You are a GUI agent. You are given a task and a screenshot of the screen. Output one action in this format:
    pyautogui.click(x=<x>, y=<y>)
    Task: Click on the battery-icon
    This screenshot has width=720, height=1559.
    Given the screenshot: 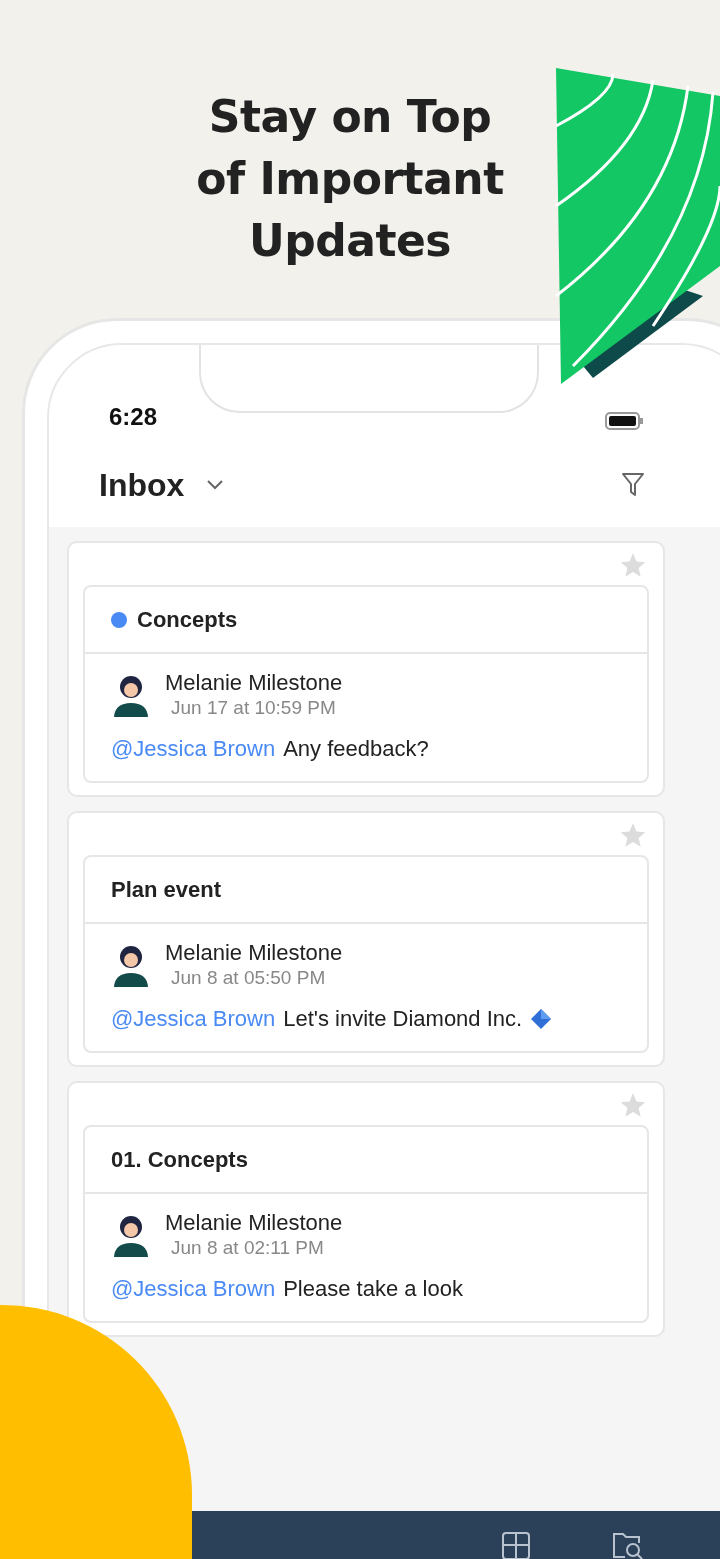 What is the action you would take?
    pyautogui.click(x=625, y=421)
    